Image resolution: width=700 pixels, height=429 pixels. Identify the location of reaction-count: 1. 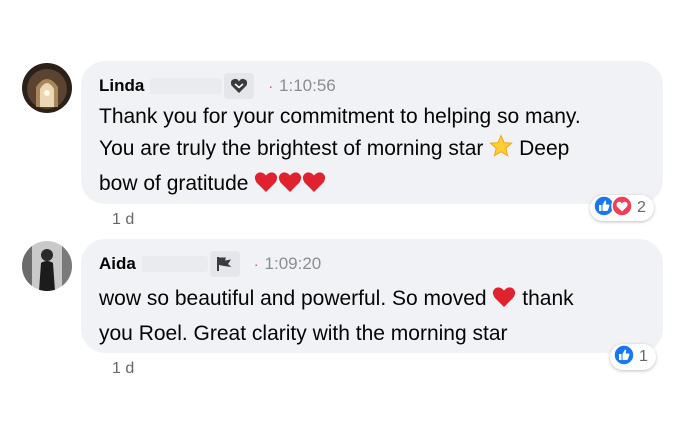
(643, 356).